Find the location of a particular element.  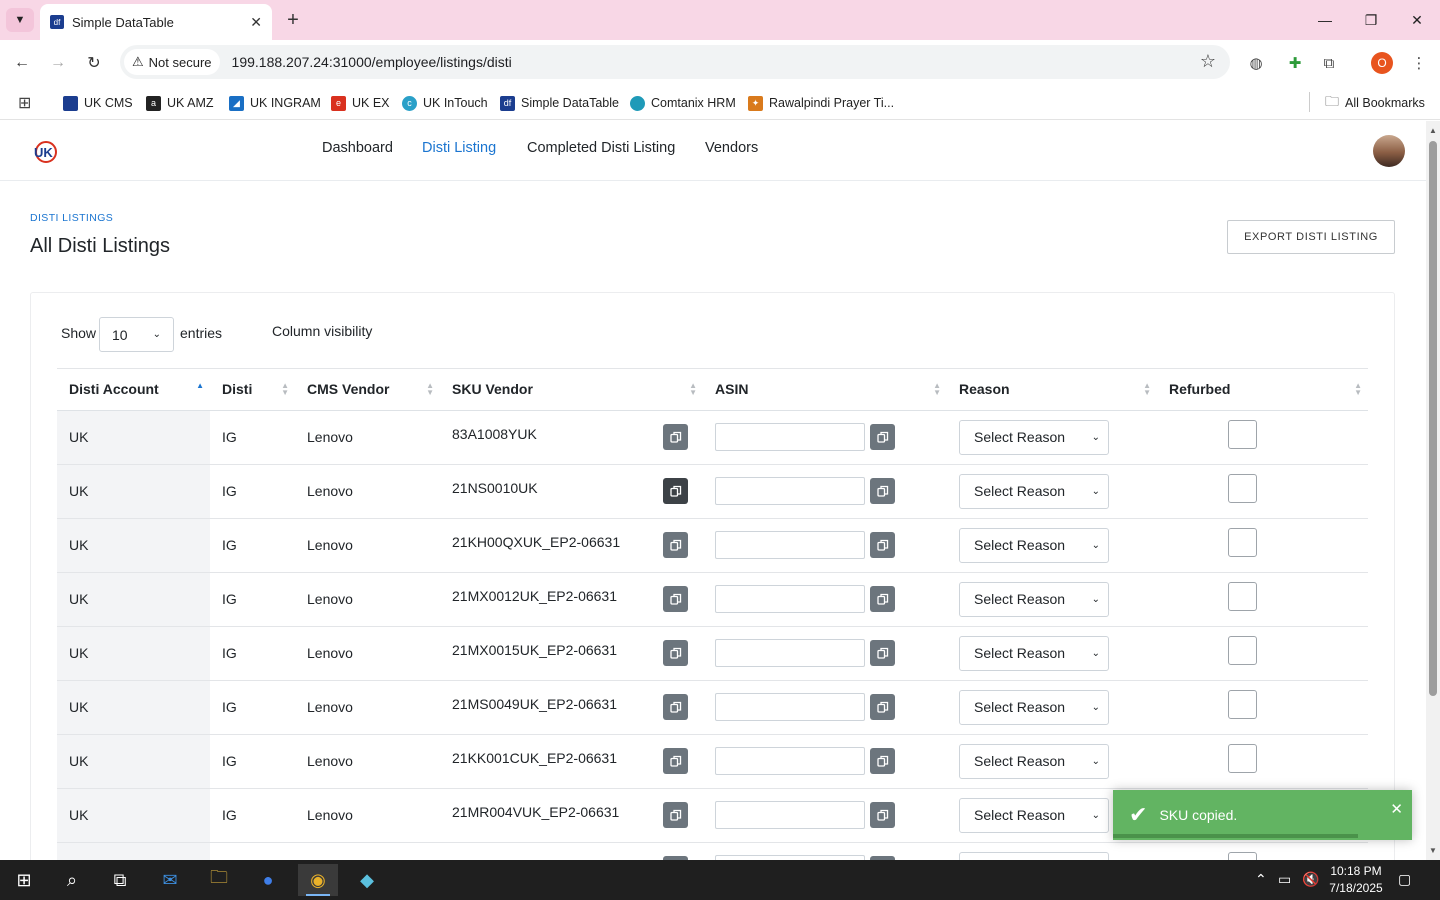

minimize-icon: — is located at coordinates (1325, 20).